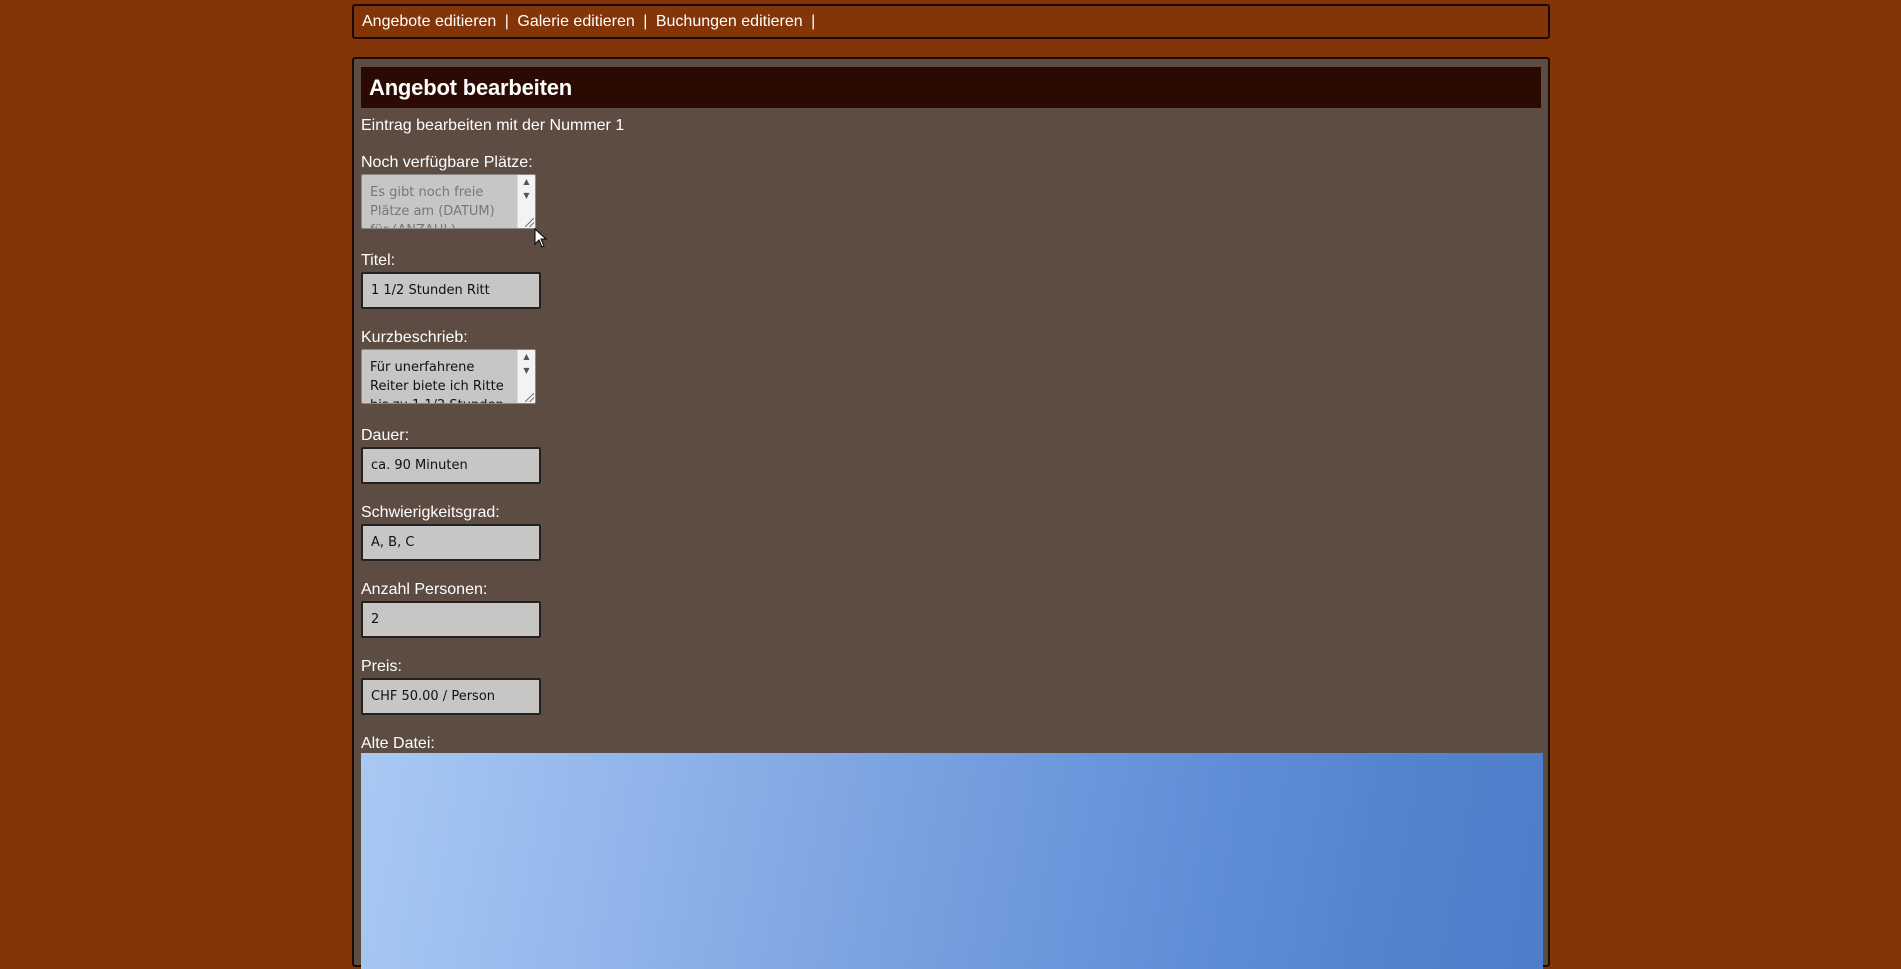 The height and width of the screenshot is (969, 1901). Describe the element at coordinates (451, 290) in the screenshot. I see `titel-input: 1 1/2 Stunden Ritt` at that location.